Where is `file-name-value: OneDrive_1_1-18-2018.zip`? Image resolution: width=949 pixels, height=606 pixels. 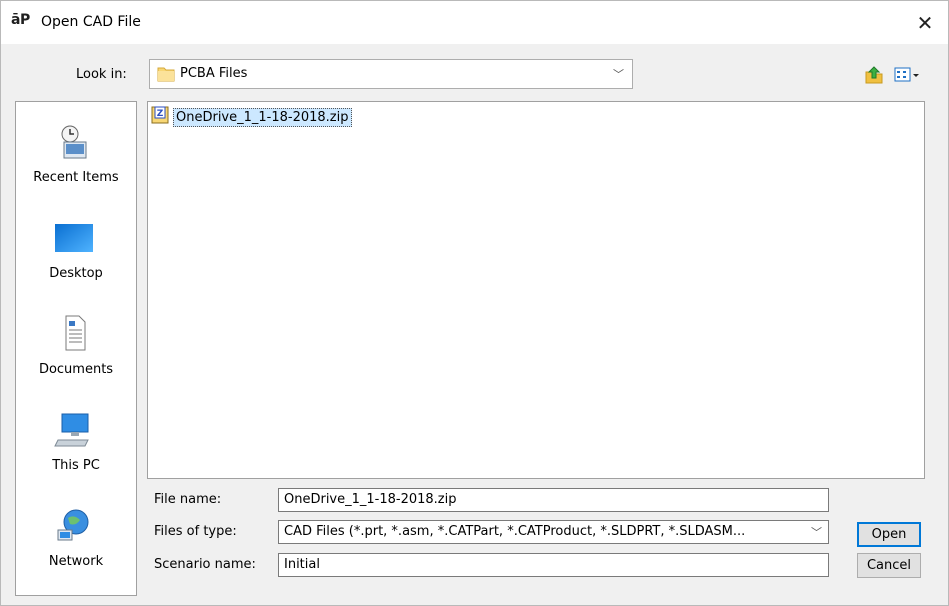 file-name-value: OneDrive_1_1-18-2018.zip is located at coordinates (370, 499).